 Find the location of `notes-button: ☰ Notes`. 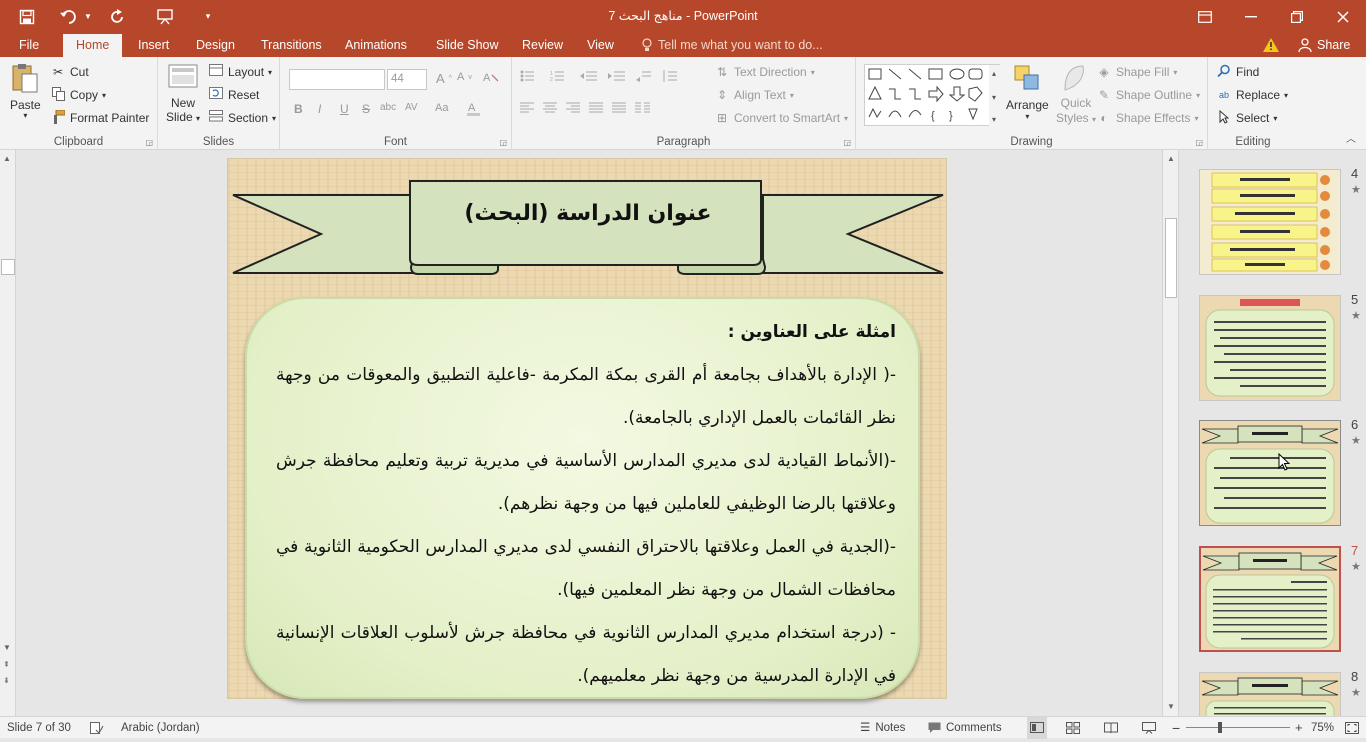

notes-button: ☰ Notes is located at coordinates (882, 728).